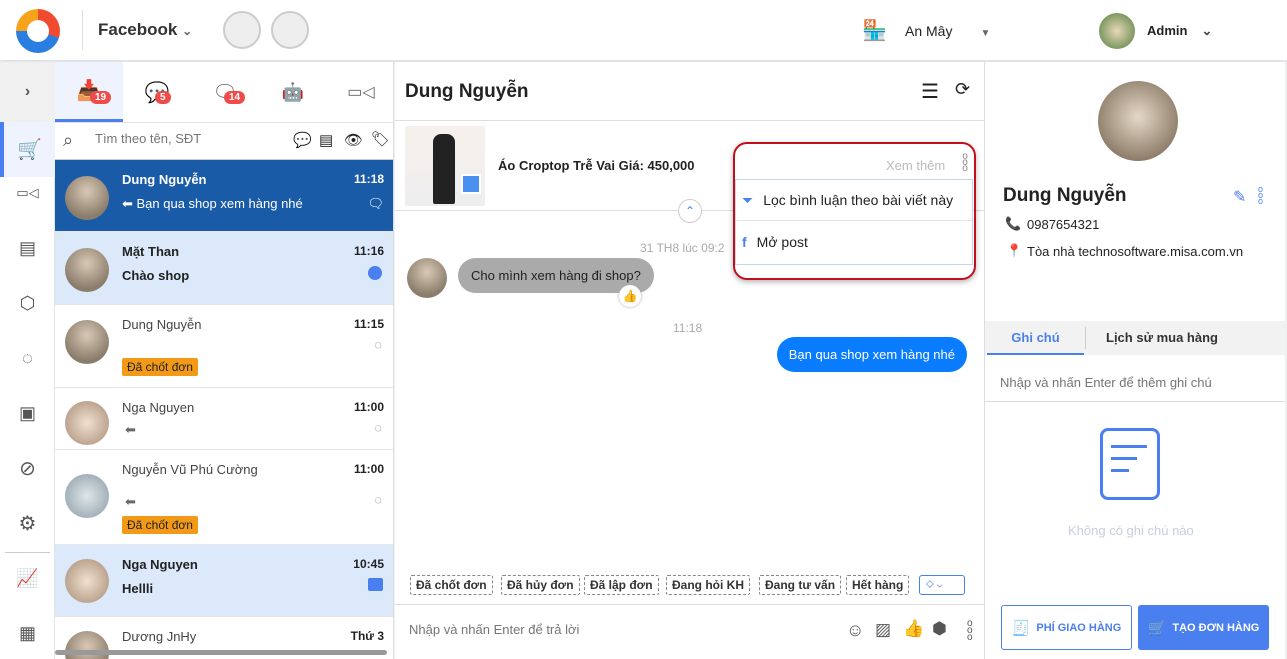 This screenshot has width=1287, height=659. What do you see at coordinates (190, 138) in the screenshot?
I see `search-input` at bounding box center [190, 138].